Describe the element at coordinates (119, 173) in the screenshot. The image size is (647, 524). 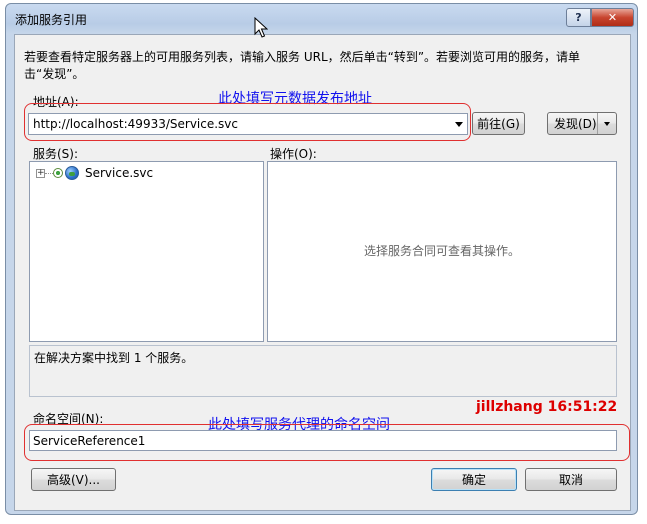
I see `tree-item-label: Service.svc` at that location.